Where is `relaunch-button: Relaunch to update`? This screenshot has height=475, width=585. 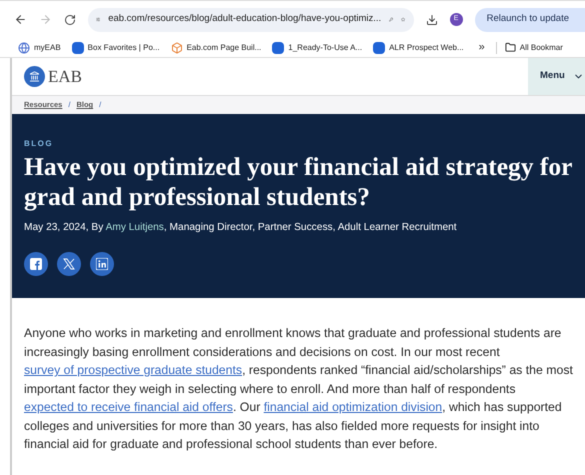 relaunch-button: Relaunch to update is located at coordinates (529, 20).